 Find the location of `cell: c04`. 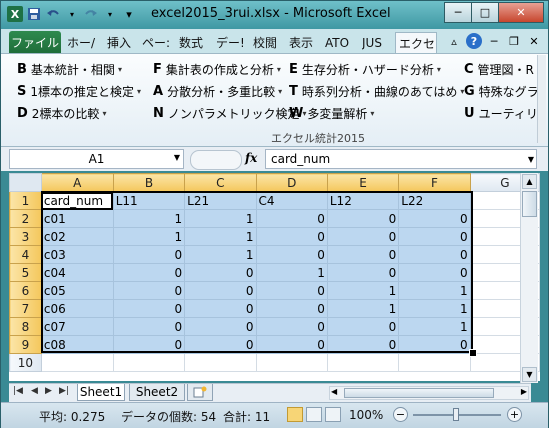

cell: c04 is located at coordinates (77, 272).